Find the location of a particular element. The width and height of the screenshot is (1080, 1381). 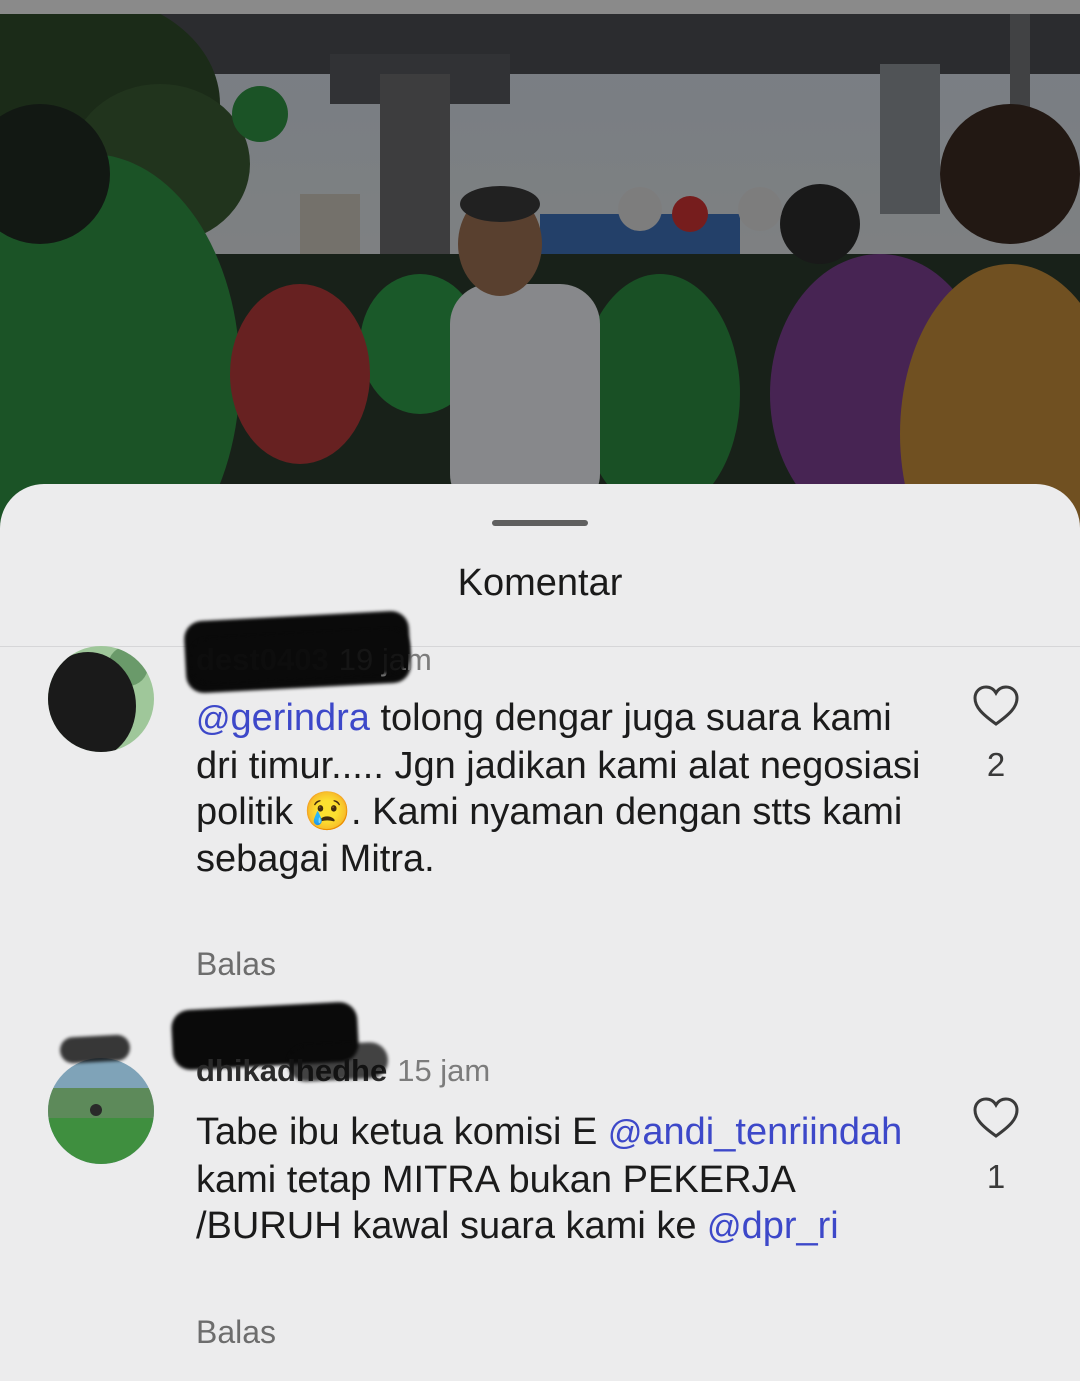

sheet-title: Komentar is located at coordinates (540, 583).